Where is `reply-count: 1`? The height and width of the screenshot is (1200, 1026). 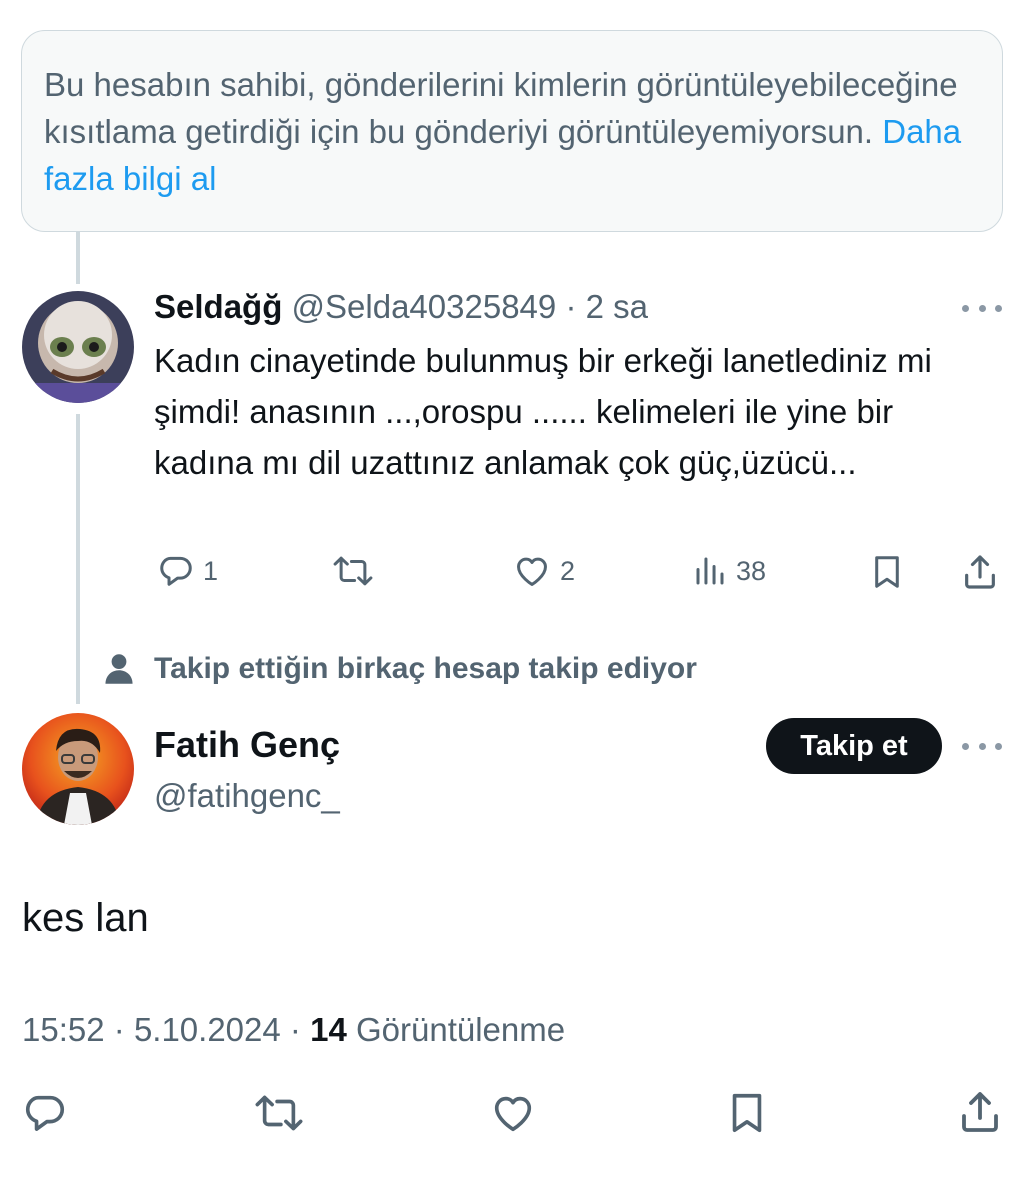
reply-count: 1 is located at coordinates (211, 570).